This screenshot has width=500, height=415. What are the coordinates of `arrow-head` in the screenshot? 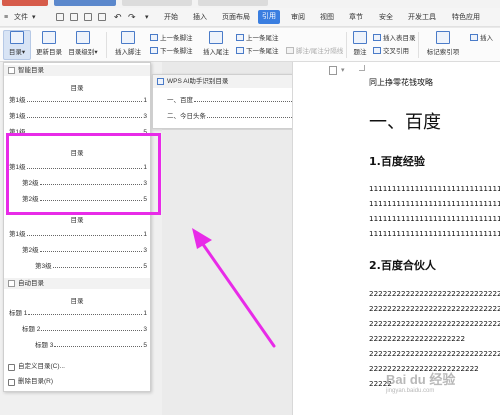 It's located at (202, 238).